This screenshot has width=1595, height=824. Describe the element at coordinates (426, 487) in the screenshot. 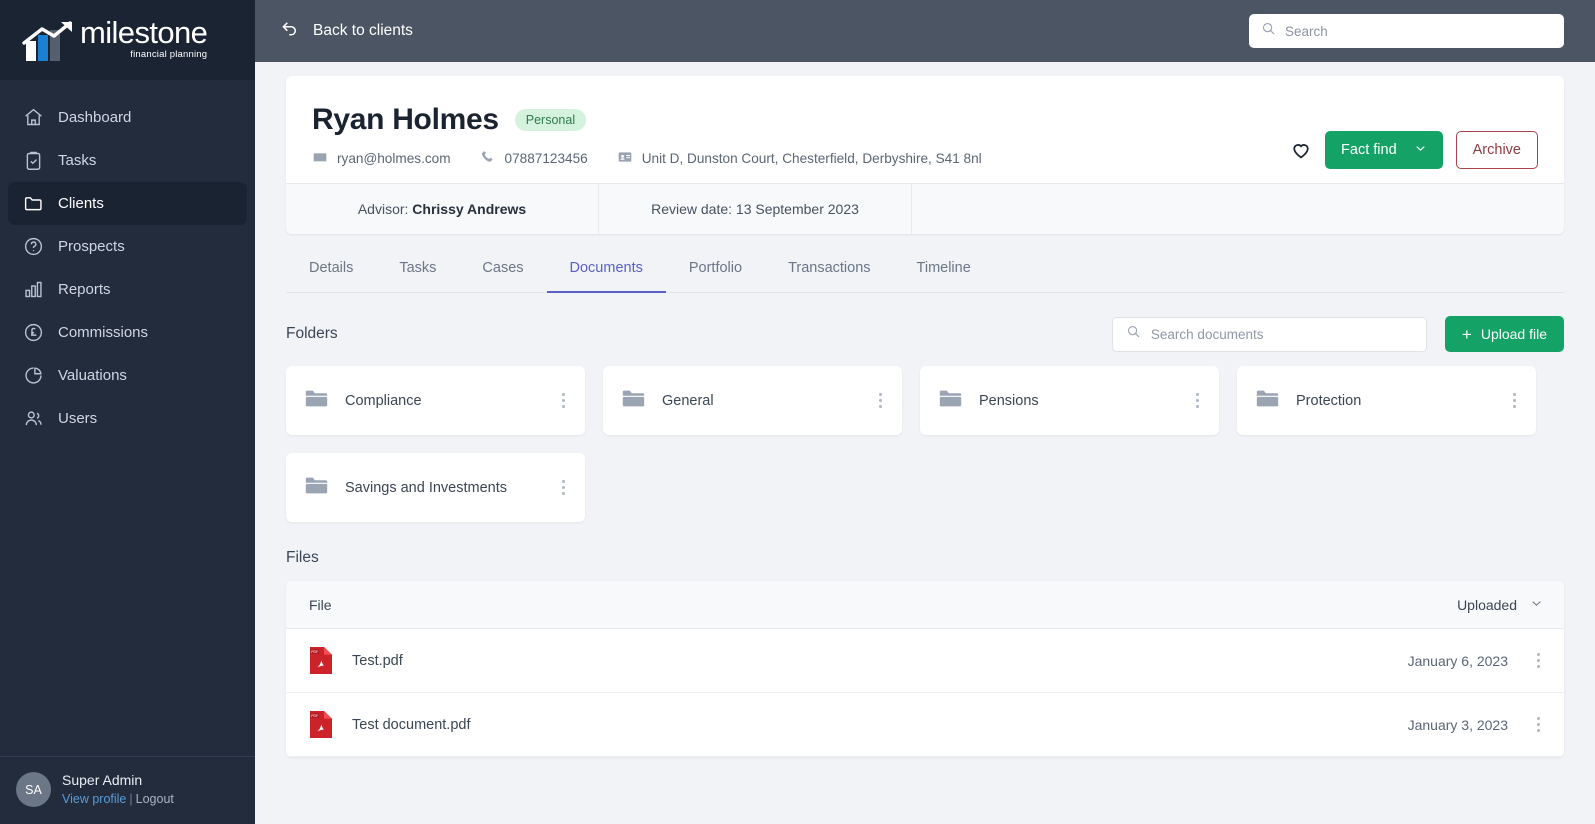

I see `folder-name: Savings and Investments` at that location.